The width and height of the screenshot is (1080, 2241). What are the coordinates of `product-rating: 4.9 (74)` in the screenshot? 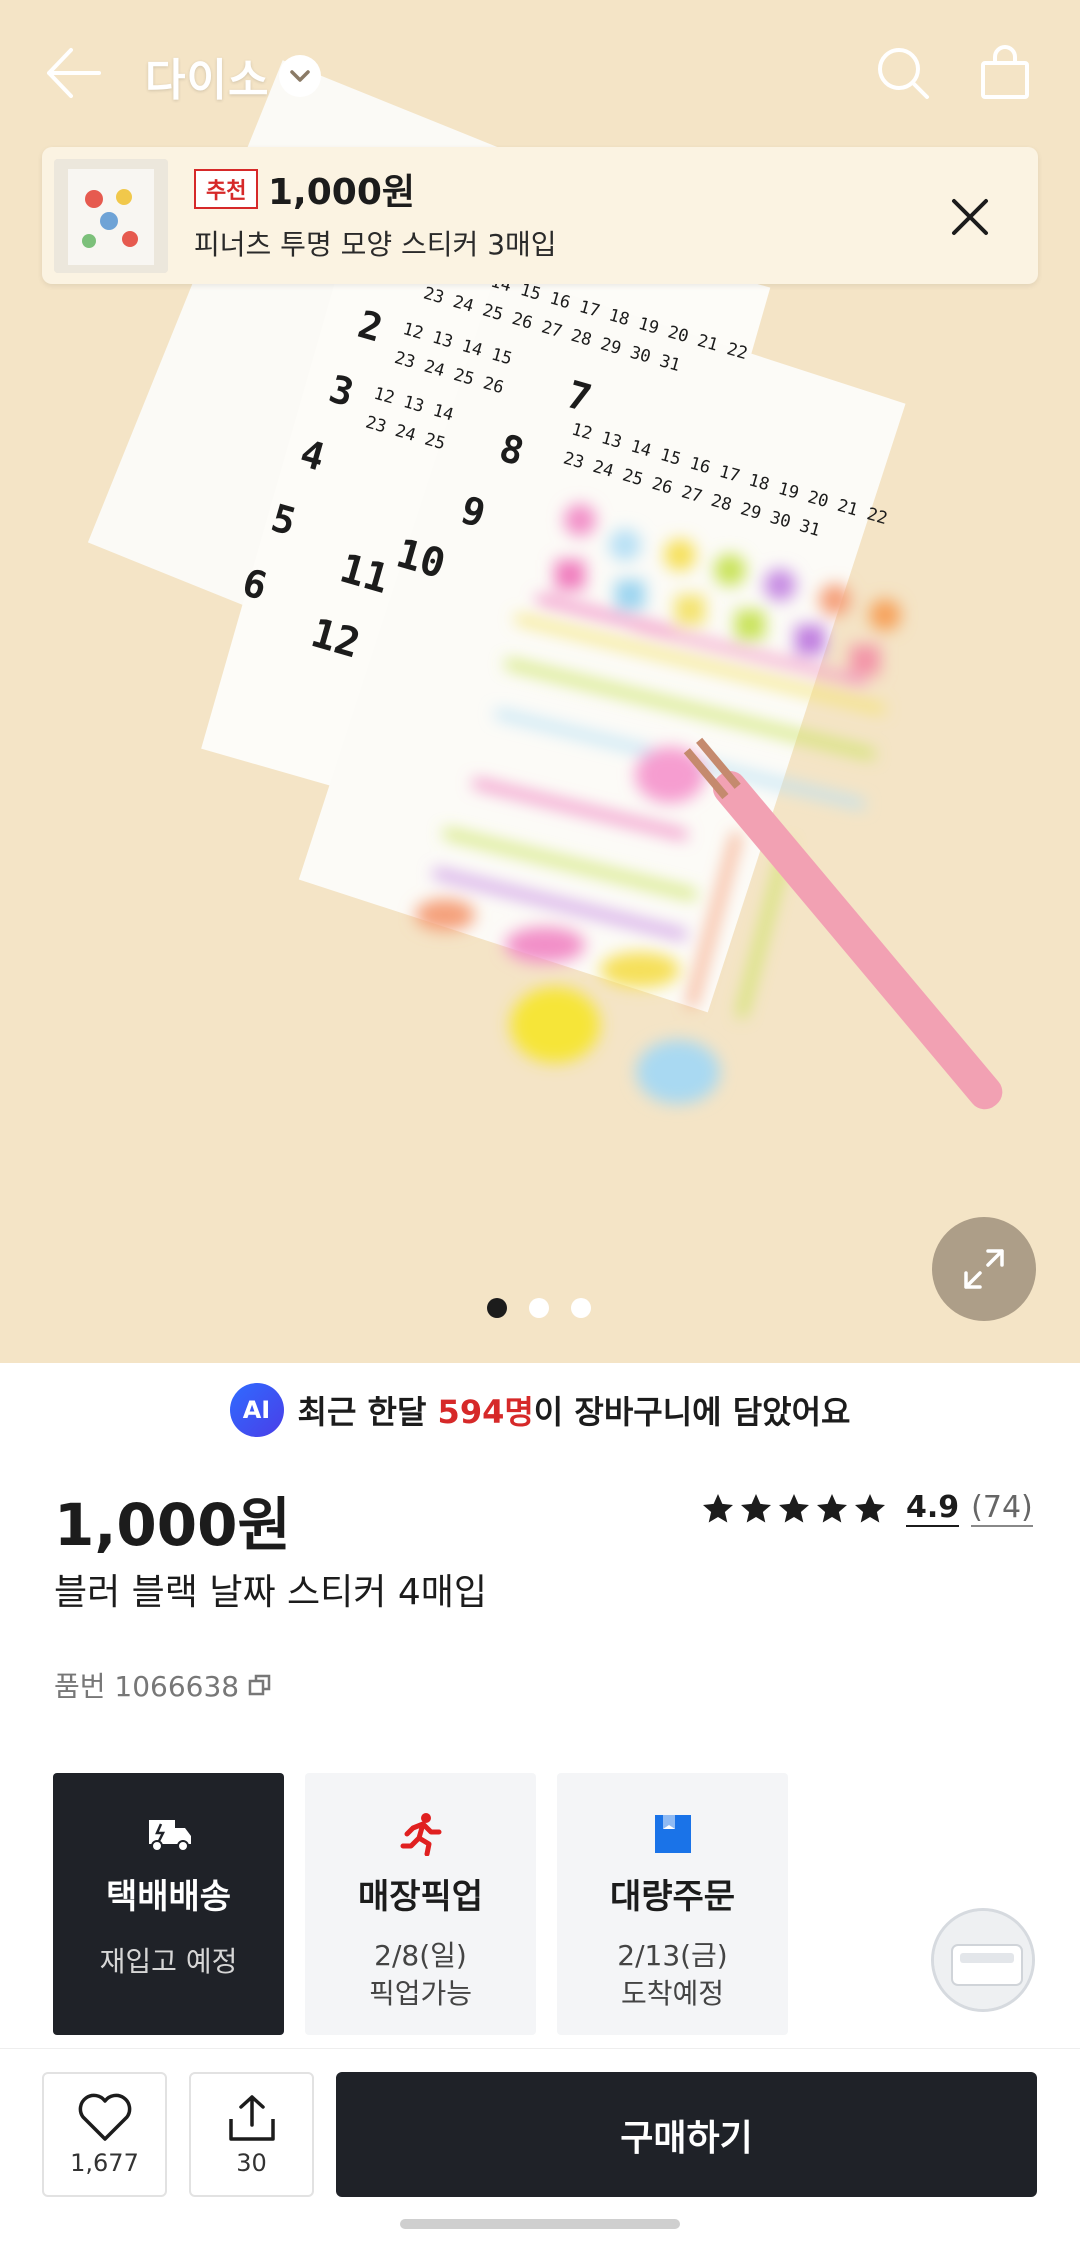 It's located at (866, 1508).